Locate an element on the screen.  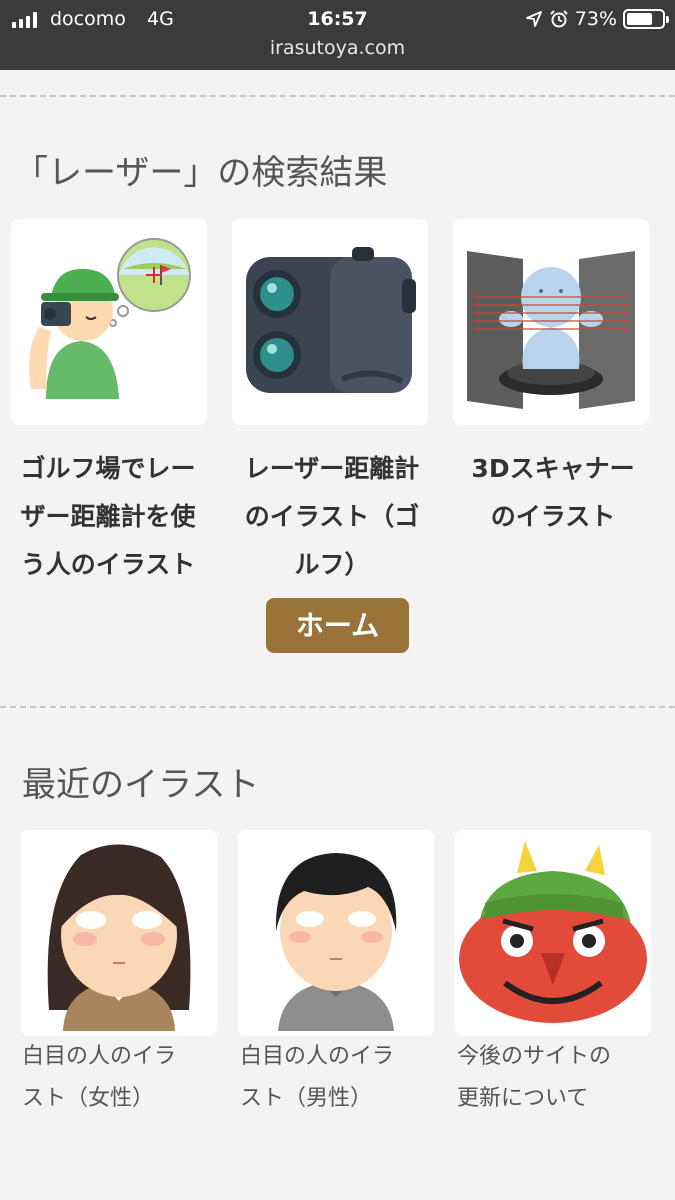
recent-title-man: 白目の人のイラ スト（男性） is located at coordinates (342, 1078).